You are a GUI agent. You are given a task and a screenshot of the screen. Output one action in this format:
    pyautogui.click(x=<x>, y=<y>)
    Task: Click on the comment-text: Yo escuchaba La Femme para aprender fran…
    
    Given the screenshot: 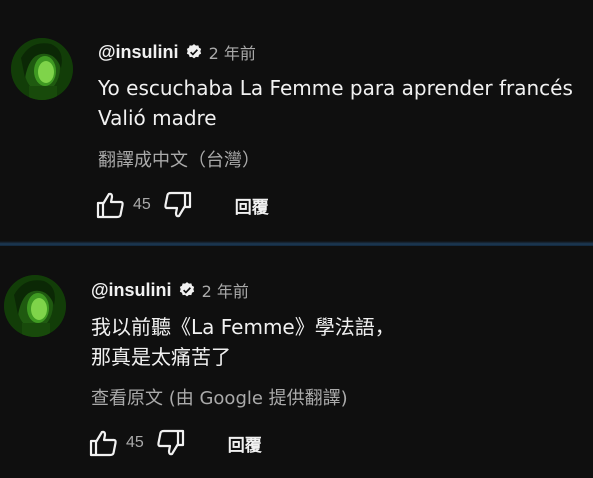 What is the action you would take?
    pyautogui.click(x=335, y=103)
    